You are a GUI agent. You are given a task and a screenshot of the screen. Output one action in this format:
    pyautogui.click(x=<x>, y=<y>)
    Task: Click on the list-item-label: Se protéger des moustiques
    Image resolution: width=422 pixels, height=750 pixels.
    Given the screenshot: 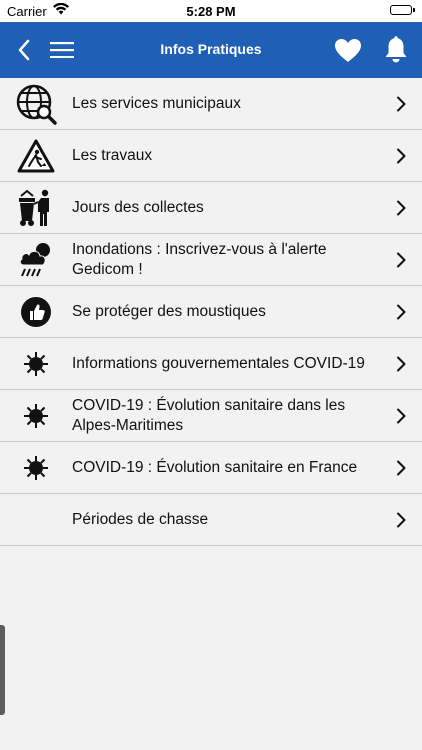 What is the action you would take?
    pyautogui.click(x=169, y=311)
    